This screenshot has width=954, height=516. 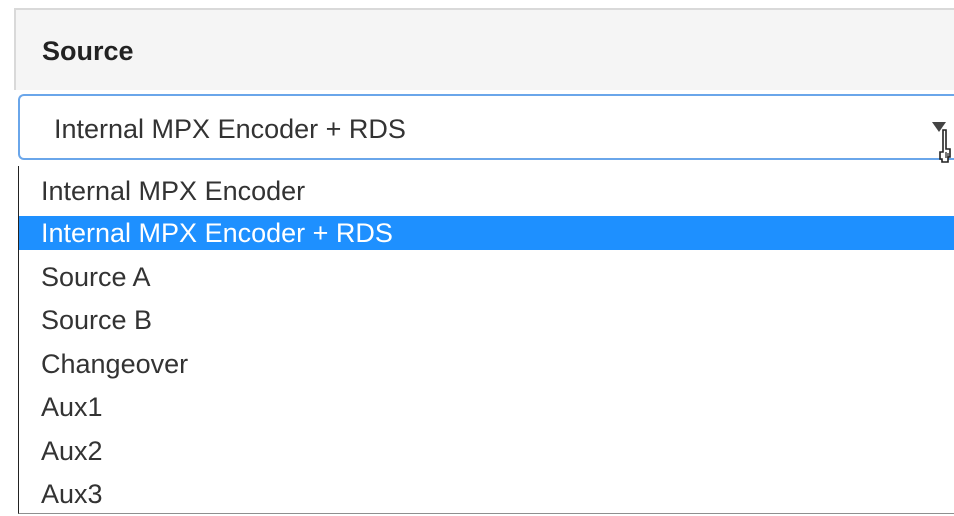 What do you see at coordinates (486, 127) in the screenshot?
I see `source-select: Internal MPX Encoder + RDS` at bounding box center [486, 127].